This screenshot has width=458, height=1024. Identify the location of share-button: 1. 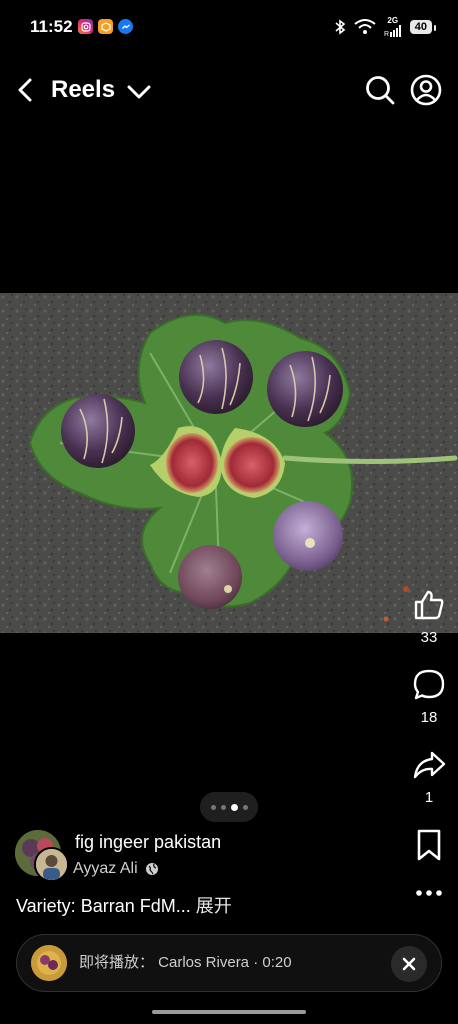
(429, 777).